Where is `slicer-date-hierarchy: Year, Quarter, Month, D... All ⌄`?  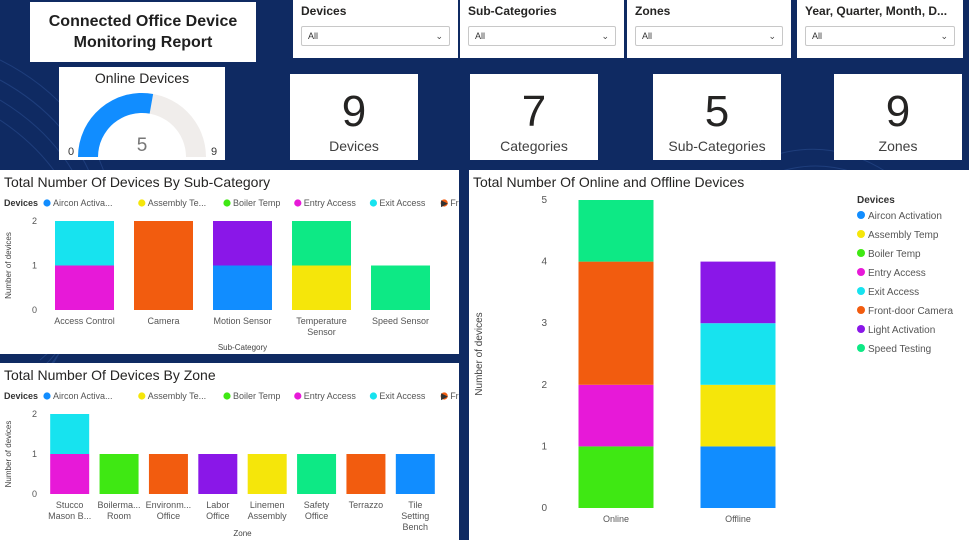
slicer-date-hierarchy: Year, Quarter, Month, D... All ⌄ is located at coordinates (880, 29).